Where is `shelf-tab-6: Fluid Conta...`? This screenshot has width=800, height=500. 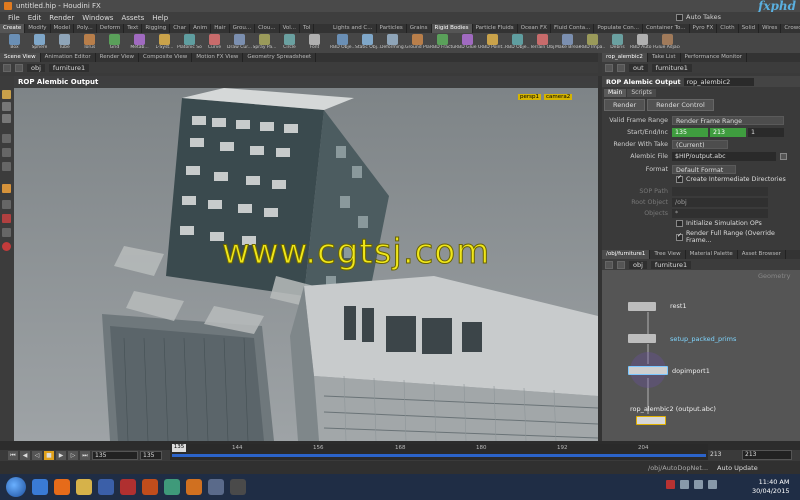 shelf-tab-6: Fluid Conta... is located at coordinates (573, 28).